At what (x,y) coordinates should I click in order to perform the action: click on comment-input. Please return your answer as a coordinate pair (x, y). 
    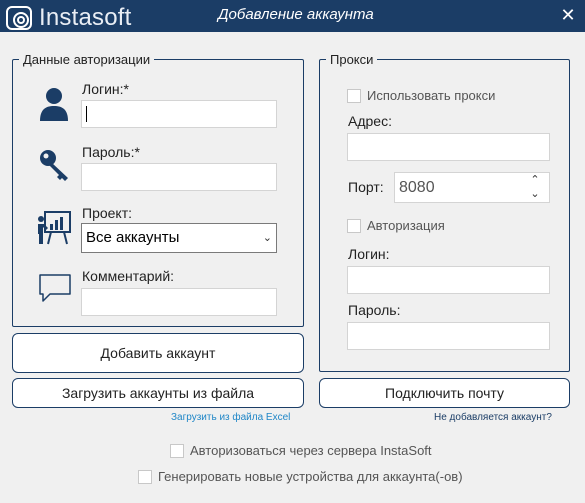
    Looking at the image, I should click on (179, 302).